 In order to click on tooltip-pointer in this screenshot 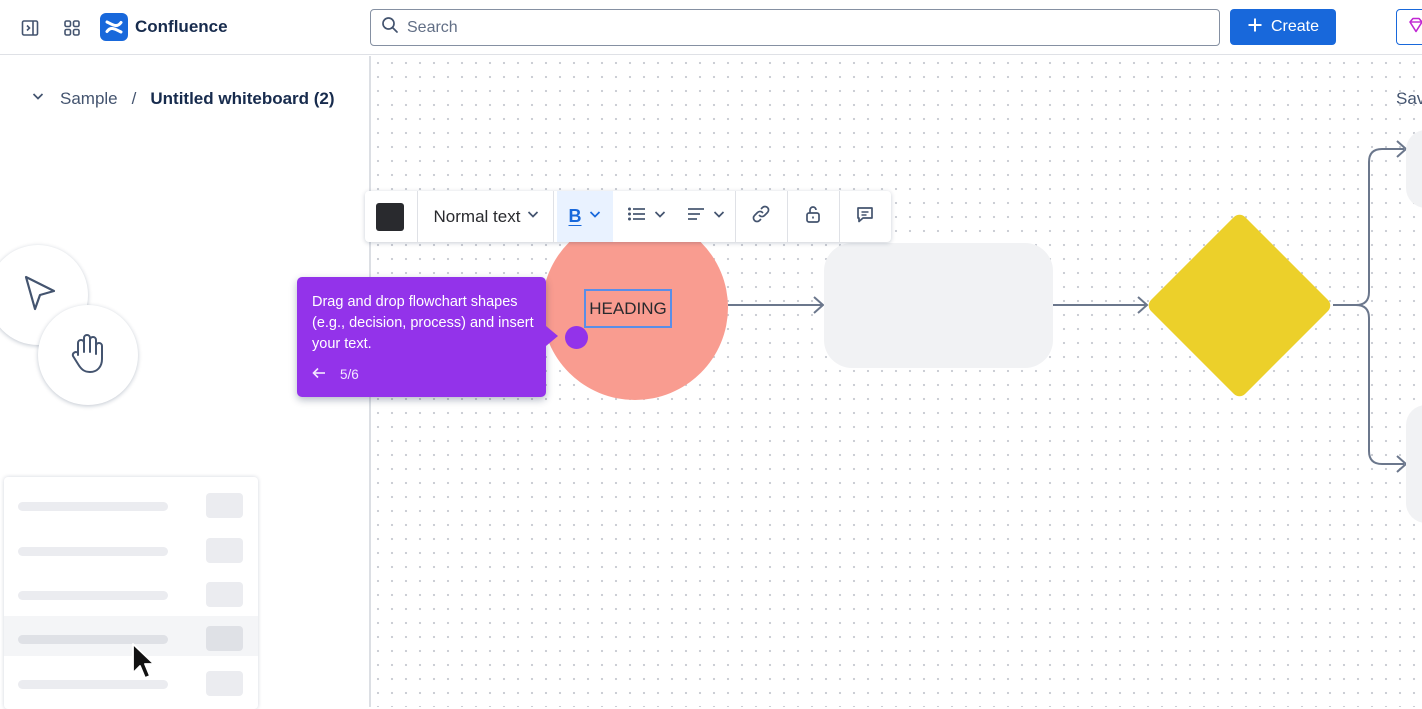, I will do `click(552, 336)`.